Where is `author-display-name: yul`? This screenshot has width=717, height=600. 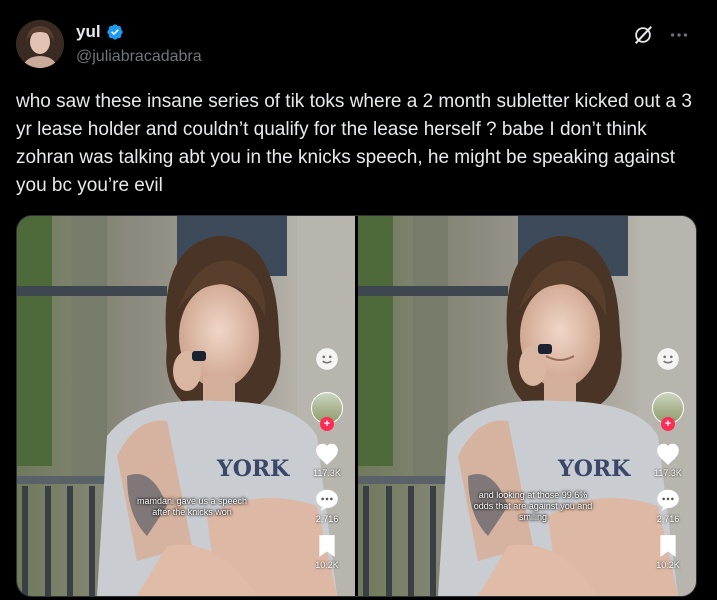
author-display-name: yul is located at coordinates (88, 32).